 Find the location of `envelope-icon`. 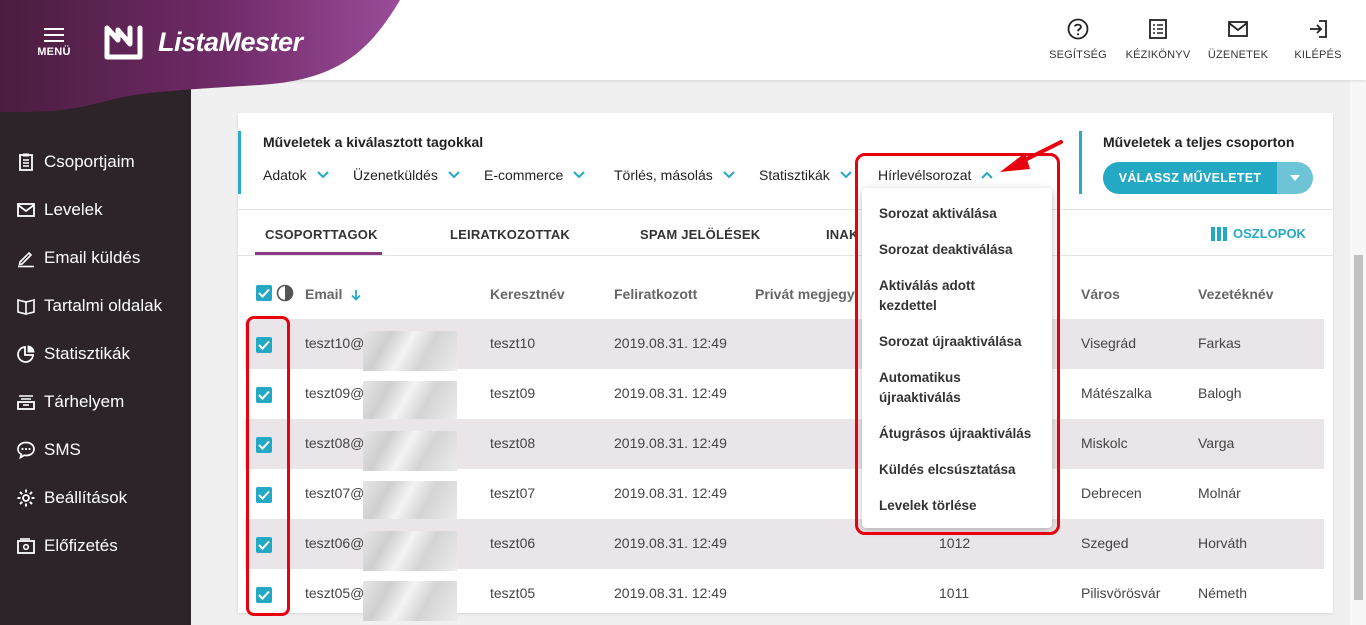

envelope-icon is located at coordinates (26, 210).